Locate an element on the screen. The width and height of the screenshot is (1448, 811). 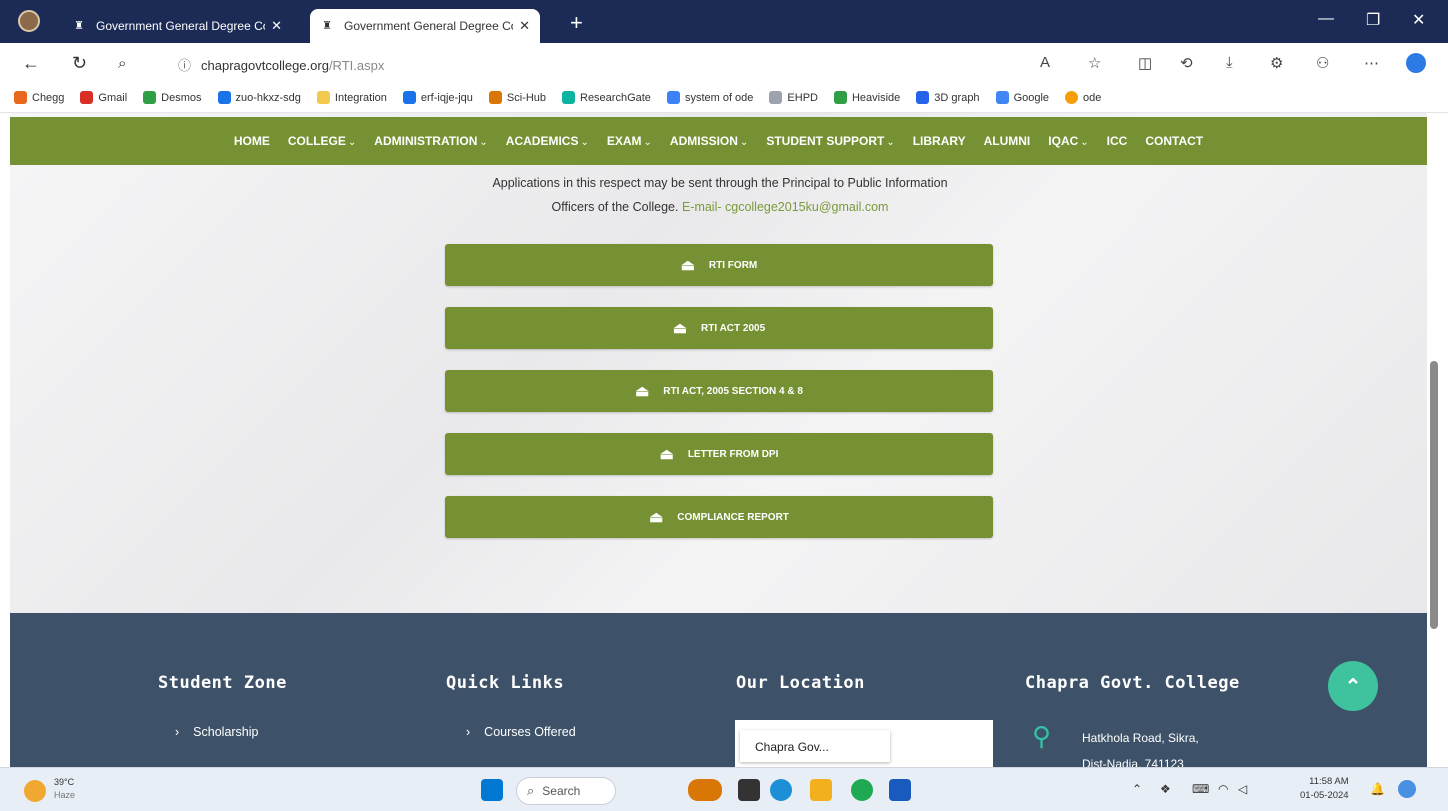
volume-icon: ◁ is located at coordinates (1242, 789).